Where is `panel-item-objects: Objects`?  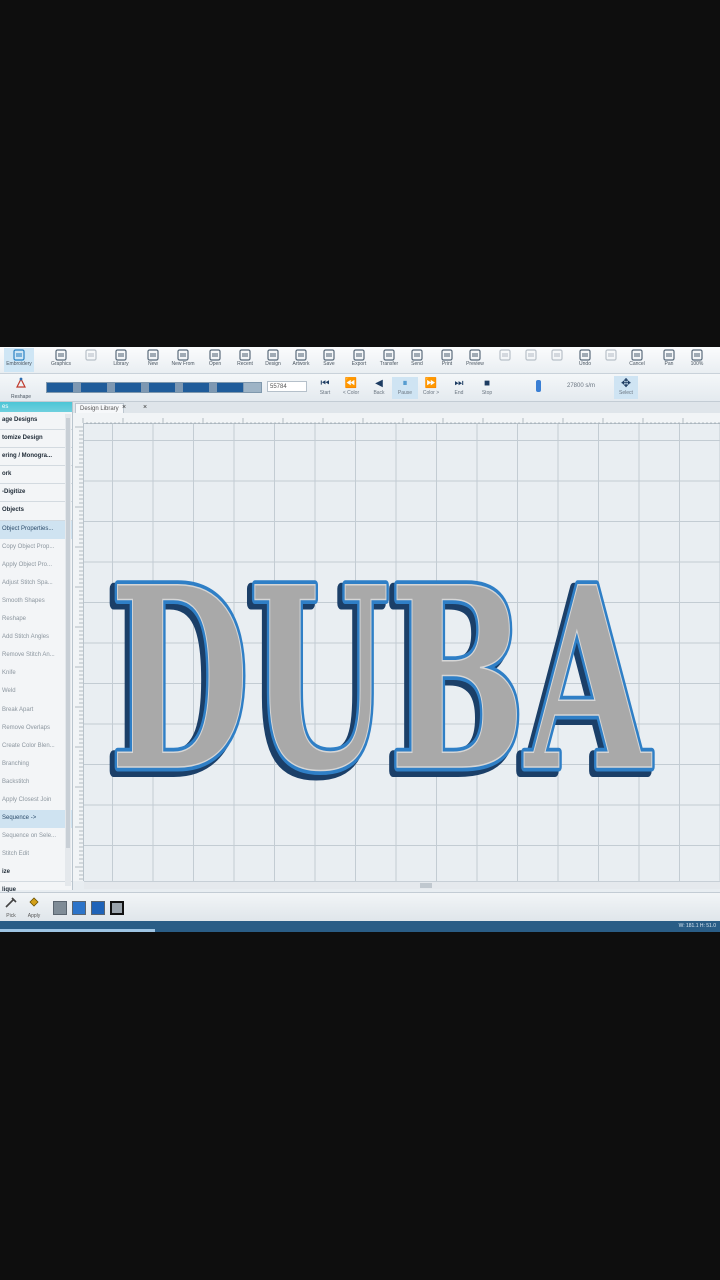
panel-item-objects: Objects is located at coordinates (36, 511).